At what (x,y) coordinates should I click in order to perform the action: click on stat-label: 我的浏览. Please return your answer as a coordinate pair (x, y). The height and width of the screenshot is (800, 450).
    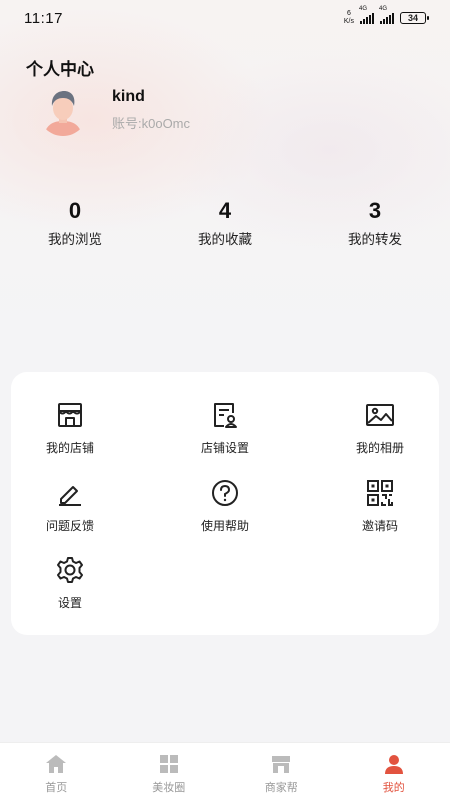
    Looking at the image, I should click on (75, 239).